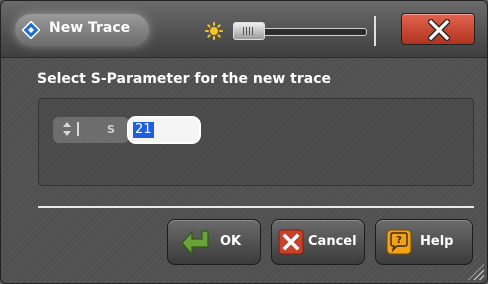 This screenshot has height=284, width=488. Describe the element at coordinates (291, 242) in the screenshot. I see `cancel-x-icon` at that location.